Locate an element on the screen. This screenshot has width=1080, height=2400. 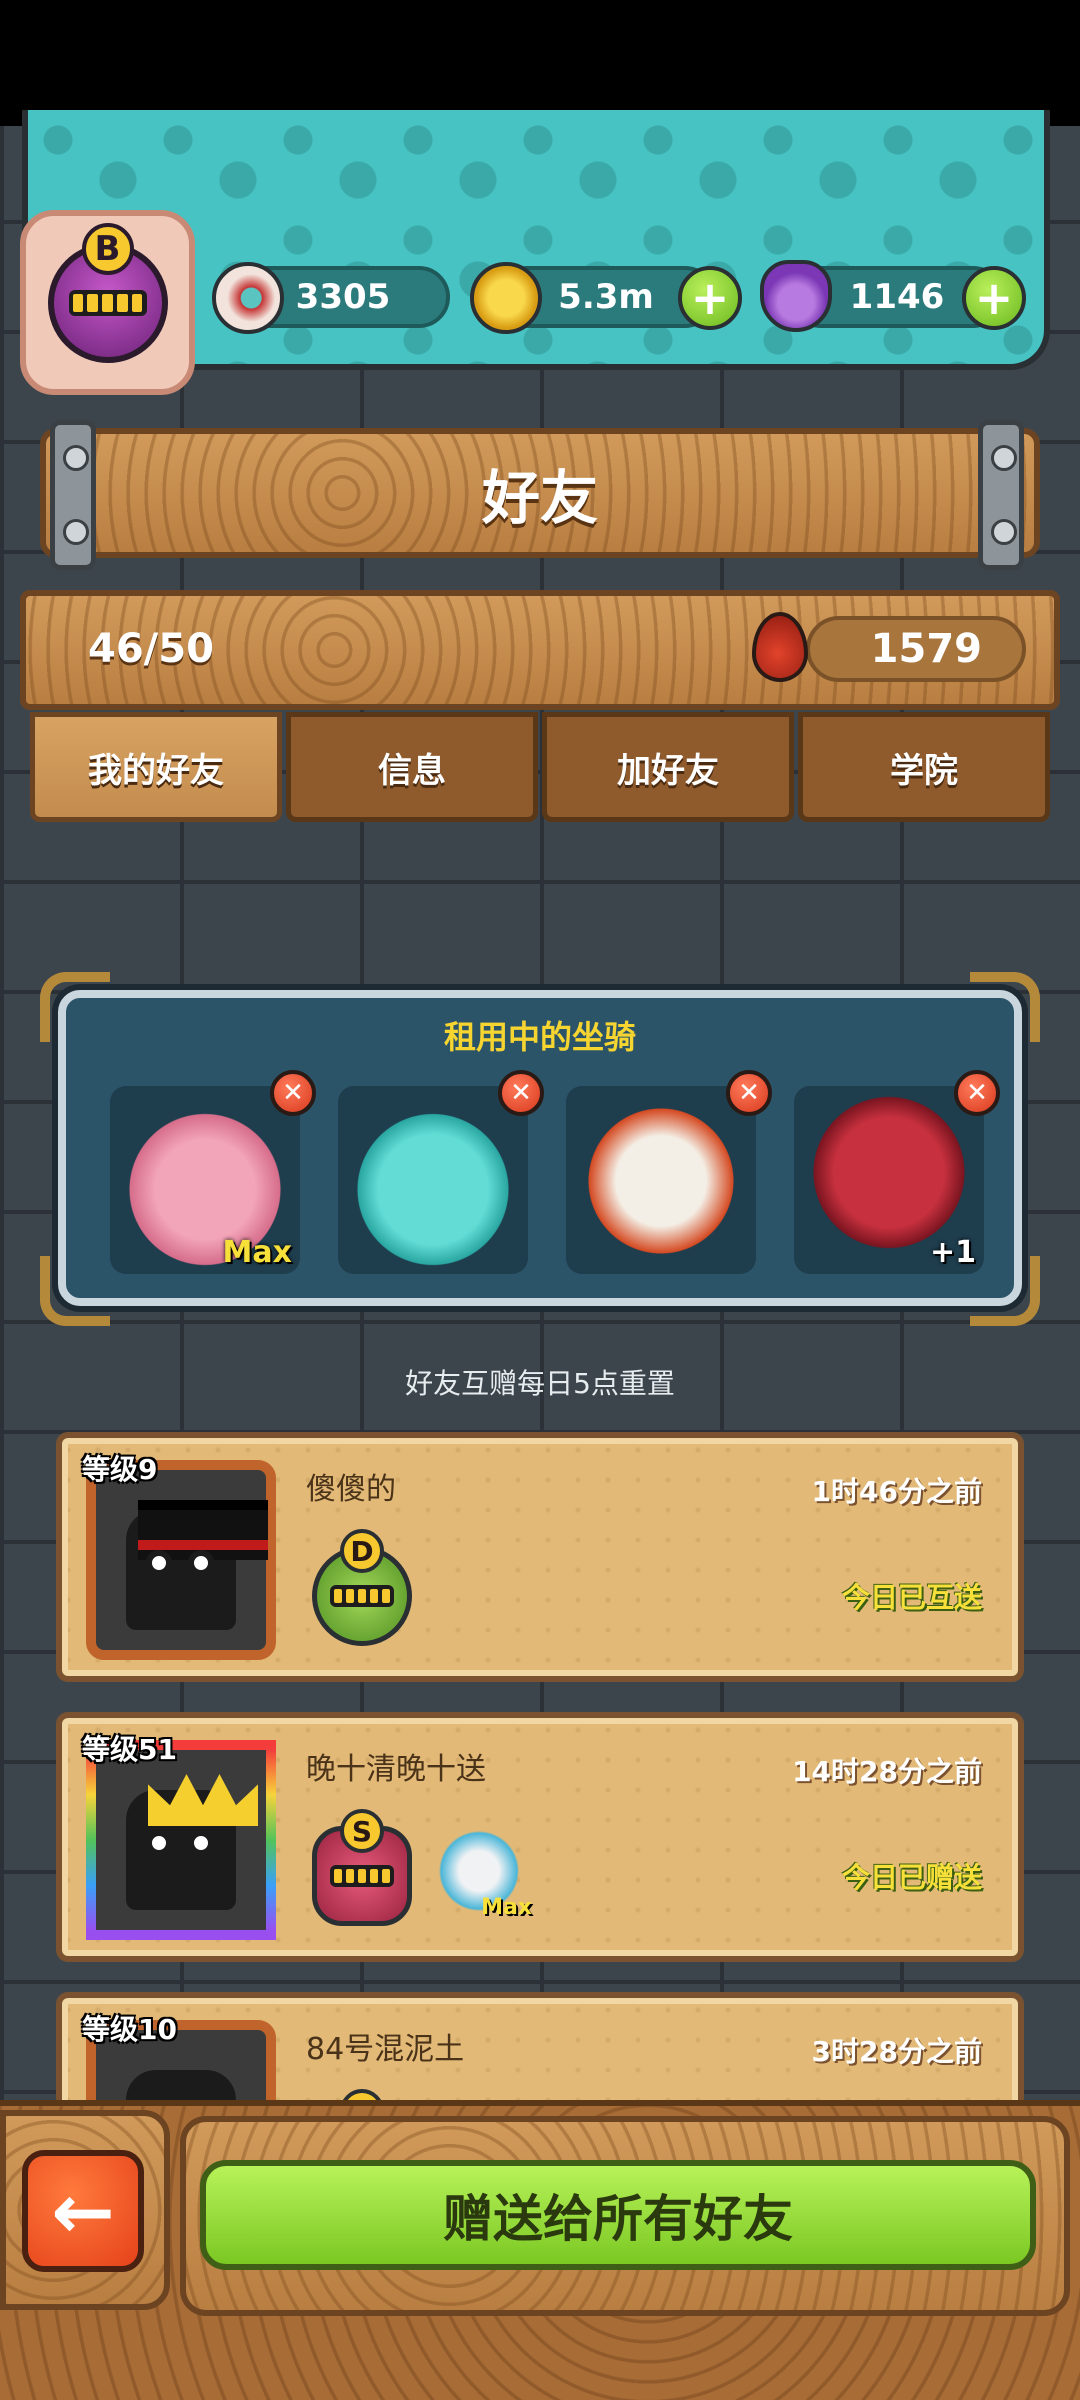
friend-card: 等级9 傻傻的 1时46分之前 D 今日已互送 is located at coordinates (540, 1557).